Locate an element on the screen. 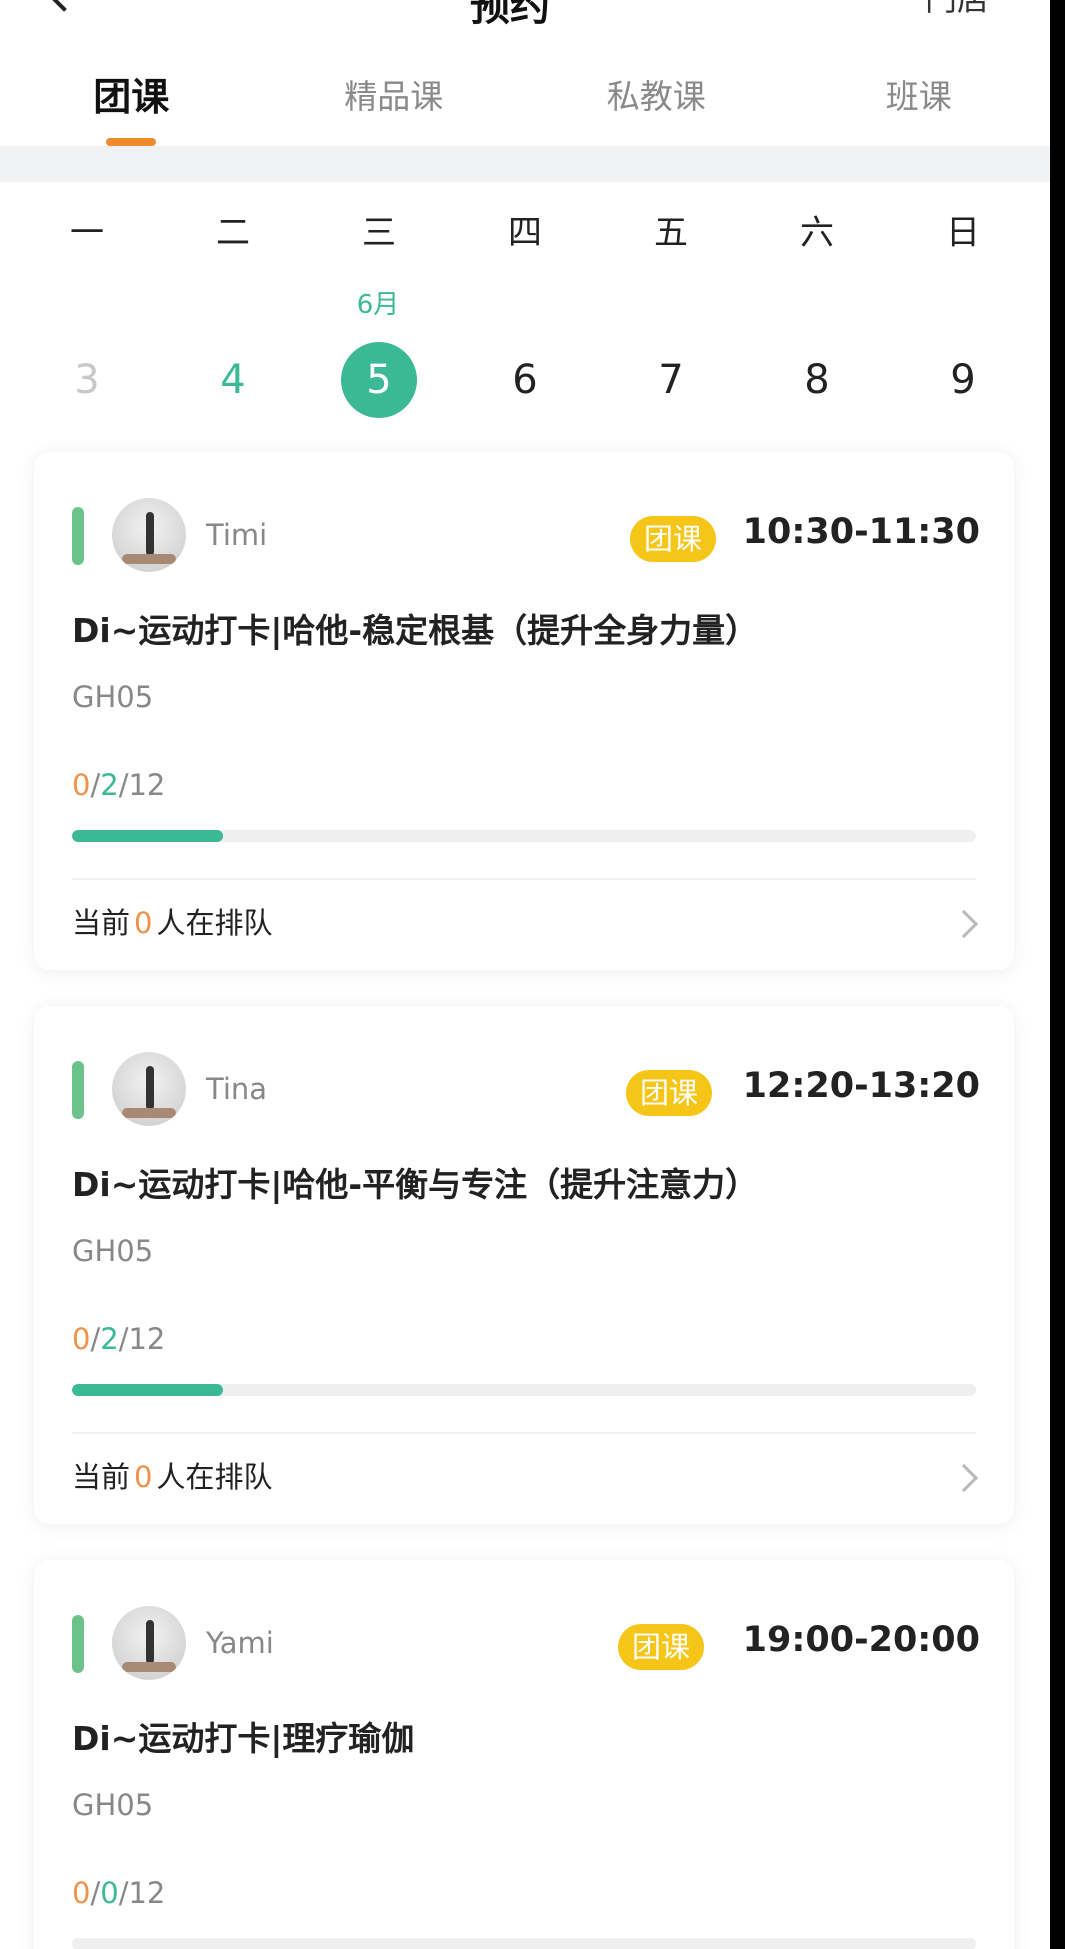 The height and width of the screenshot is (1949, 1065). date-item: 8 is located at coordinates (817, 380).